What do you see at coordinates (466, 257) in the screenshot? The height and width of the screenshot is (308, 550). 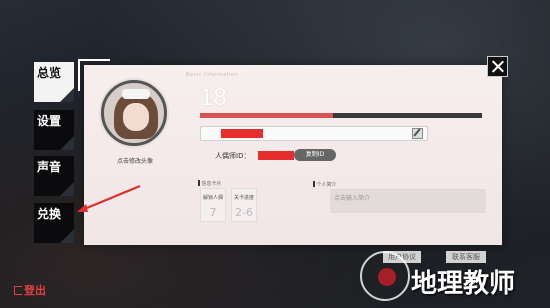 I see `contact-support-button: 联系客服` at bounding box center [466, 257].